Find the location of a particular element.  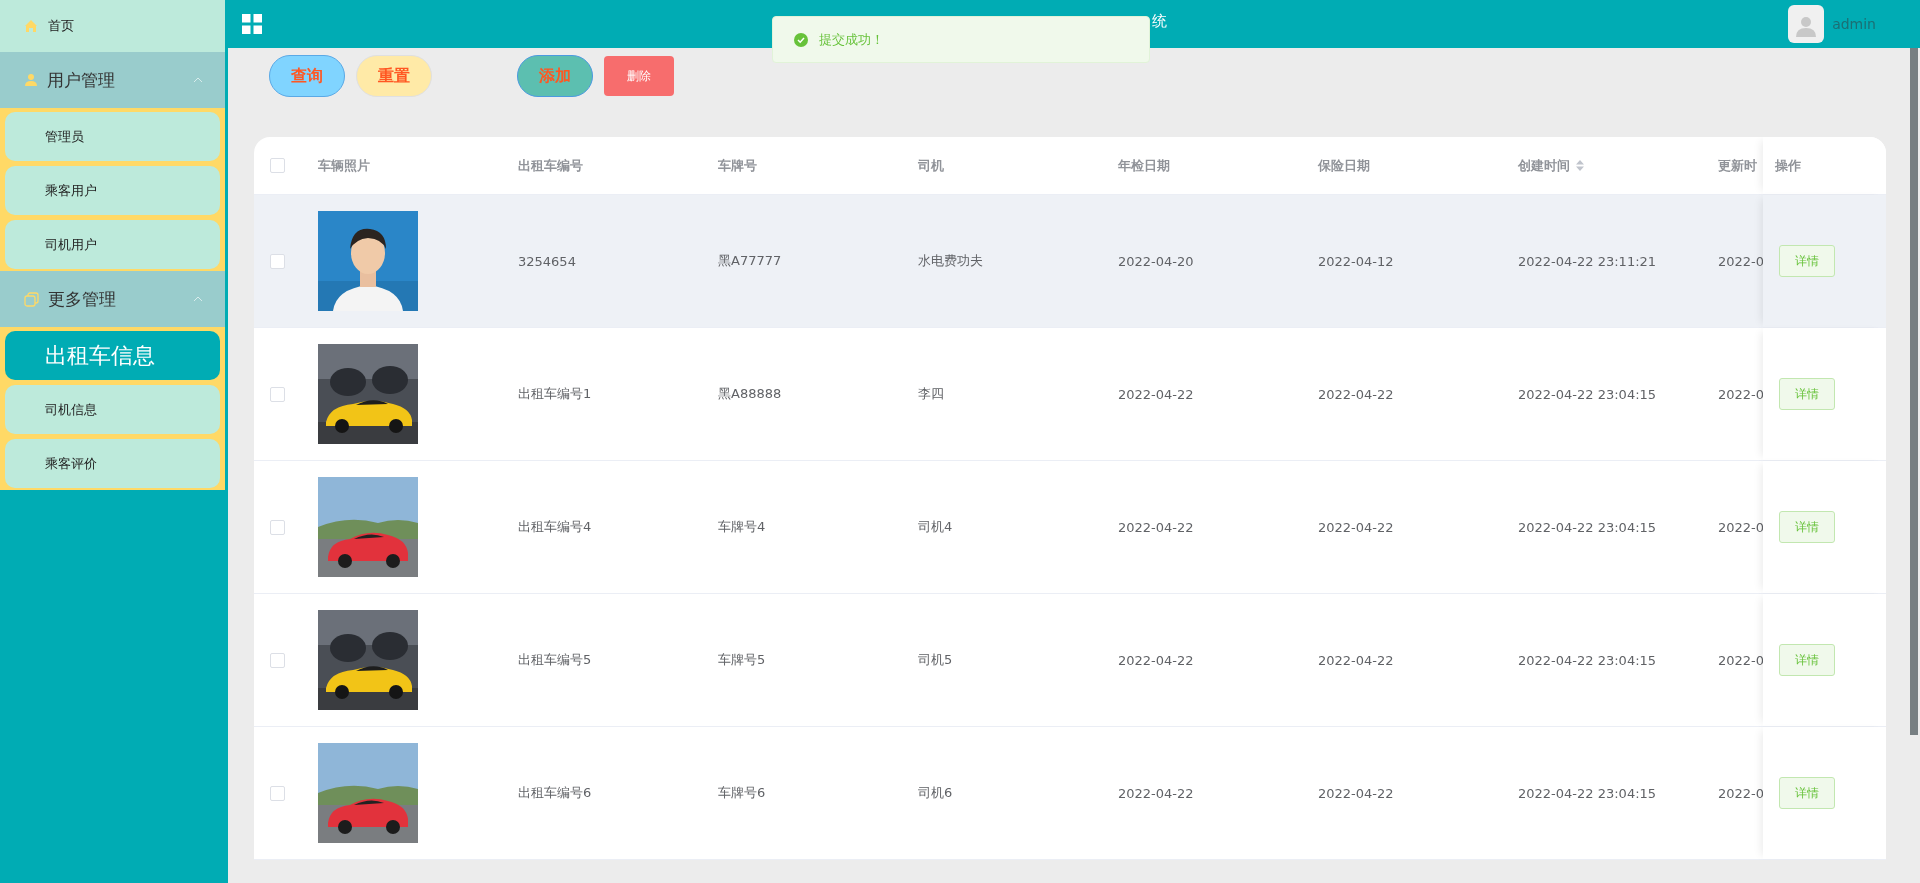

username: admin is located at coordinates (1854, 24).